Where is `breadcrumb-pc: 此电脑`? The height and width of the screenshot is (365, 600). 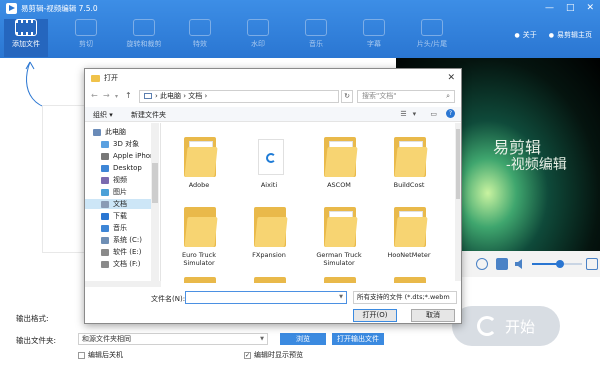
breadcrumb-pc: 此电脑 is located at coordinates (170, 96).